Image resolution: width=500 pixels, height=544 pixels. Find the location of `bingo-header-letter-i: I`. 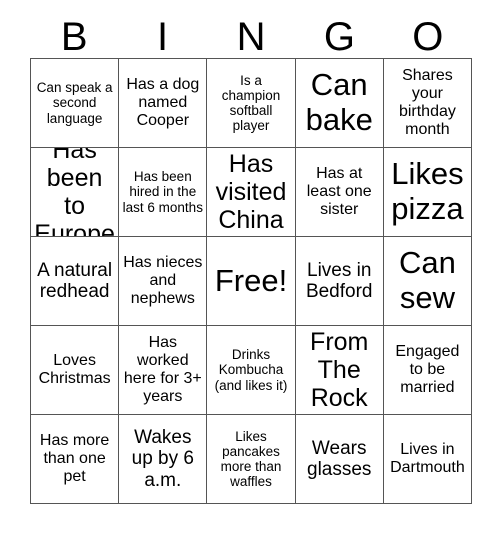

bingo-header-letter-i: I is located at coordinates (163, 37).